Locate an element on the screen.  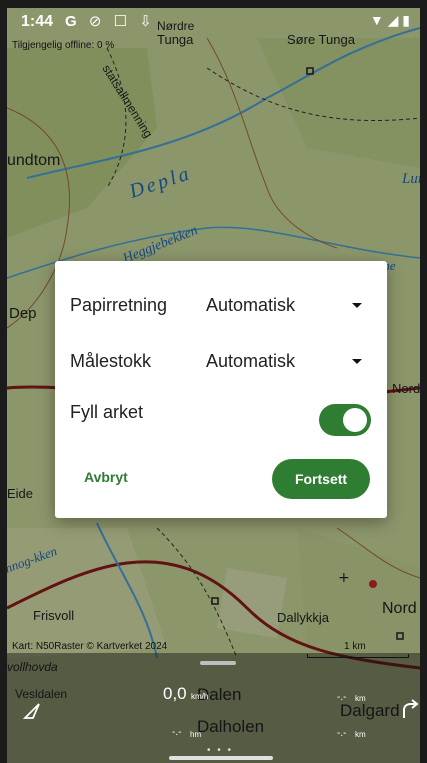
scale-select: Automatisk is located at coordinates (250, 361).